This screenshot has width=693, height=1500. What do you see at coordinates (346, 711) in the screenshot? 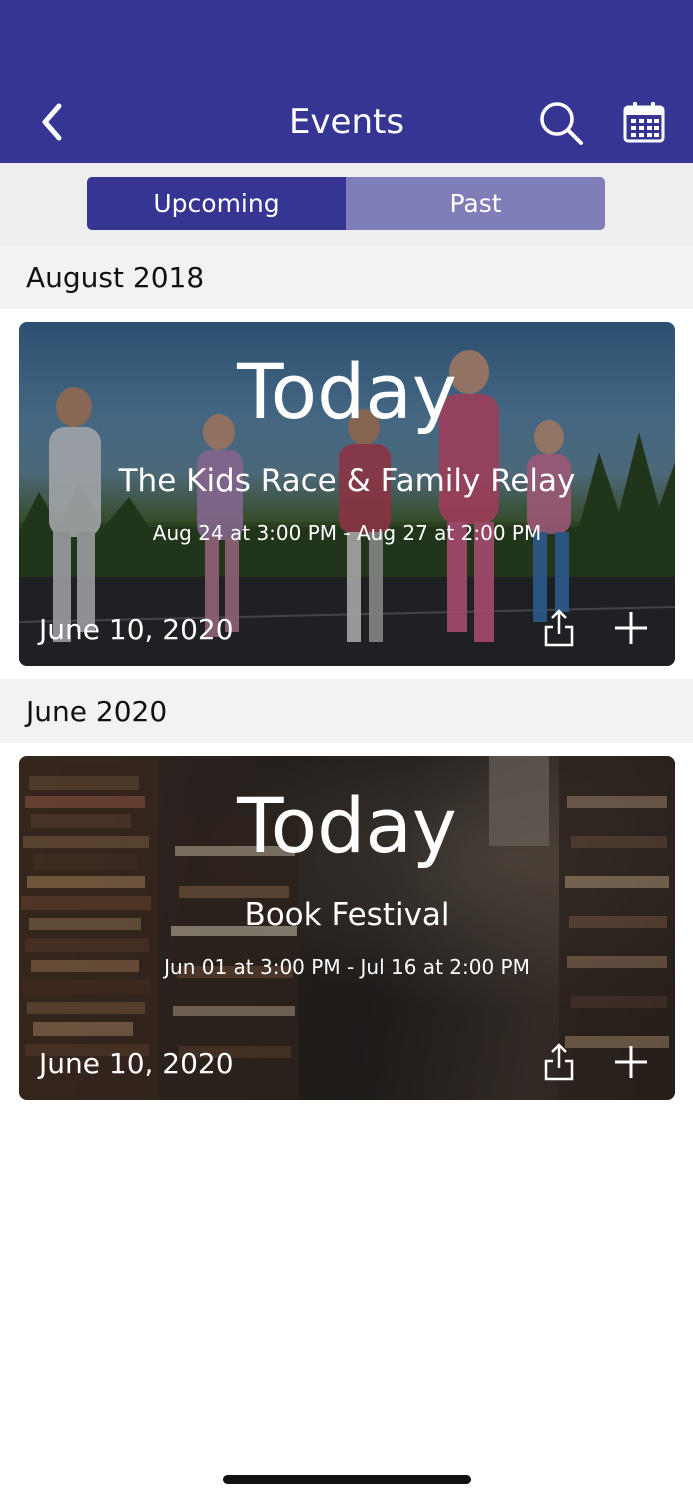
I see `section-header-june-2020: June 2020` at bounding box center [346, 711].